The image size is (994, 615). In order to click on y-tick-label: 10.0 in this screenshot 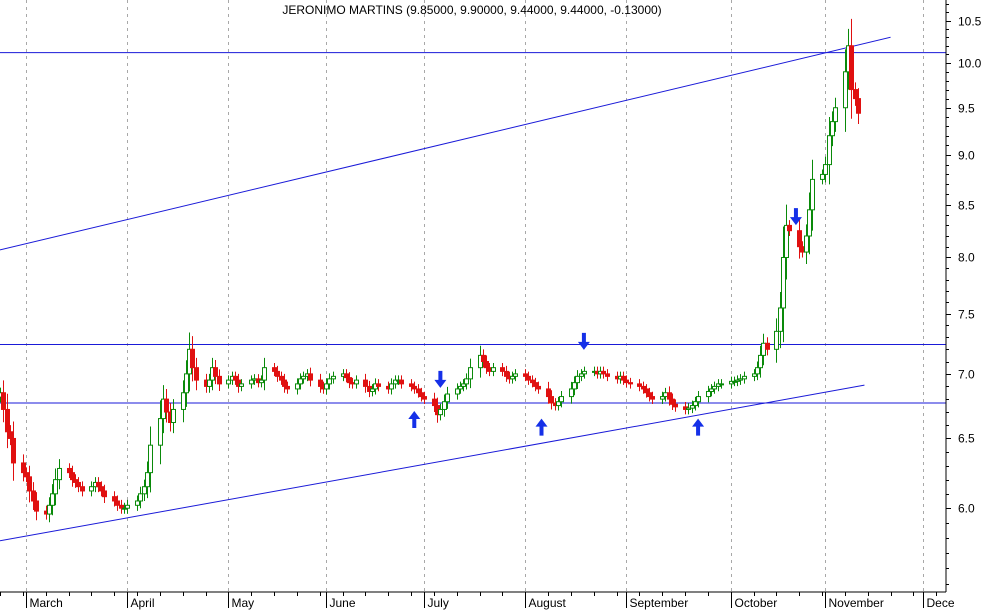, I will do `click(970, 64)`.